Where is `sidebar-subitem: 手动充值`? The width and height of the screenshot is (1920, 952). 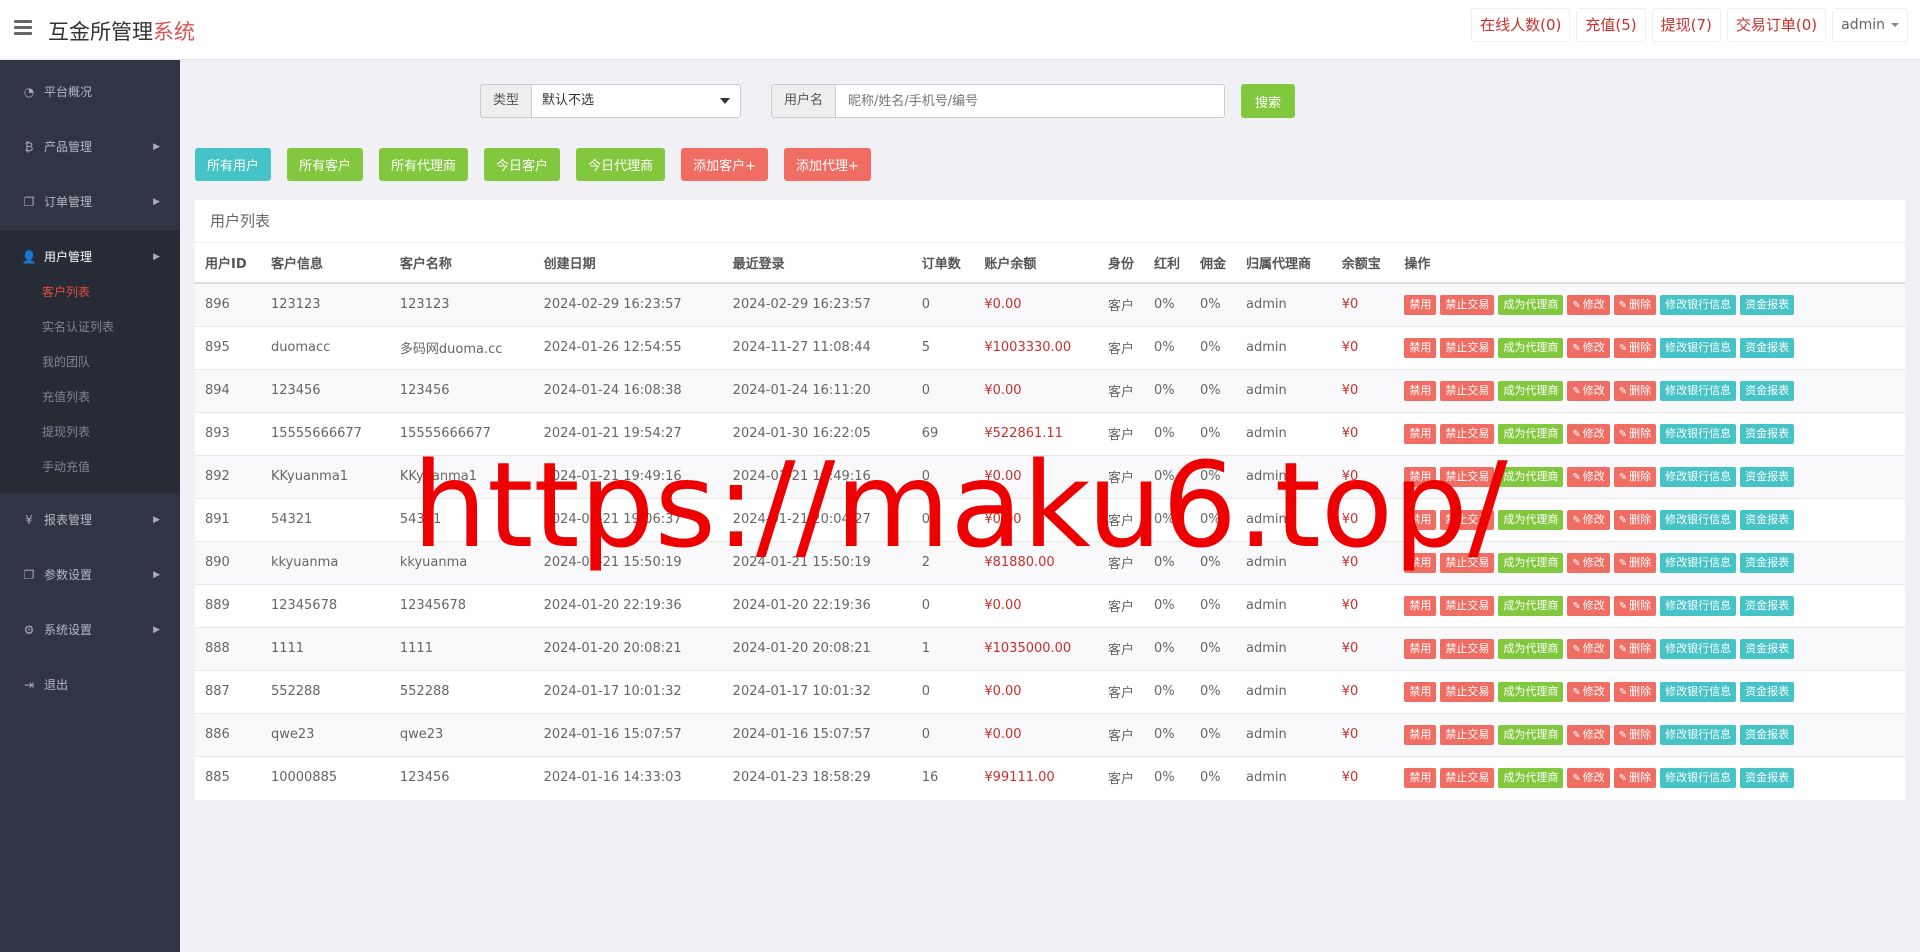
sidebar-subitem: 手动充值 is located at coordinates (90, 467).